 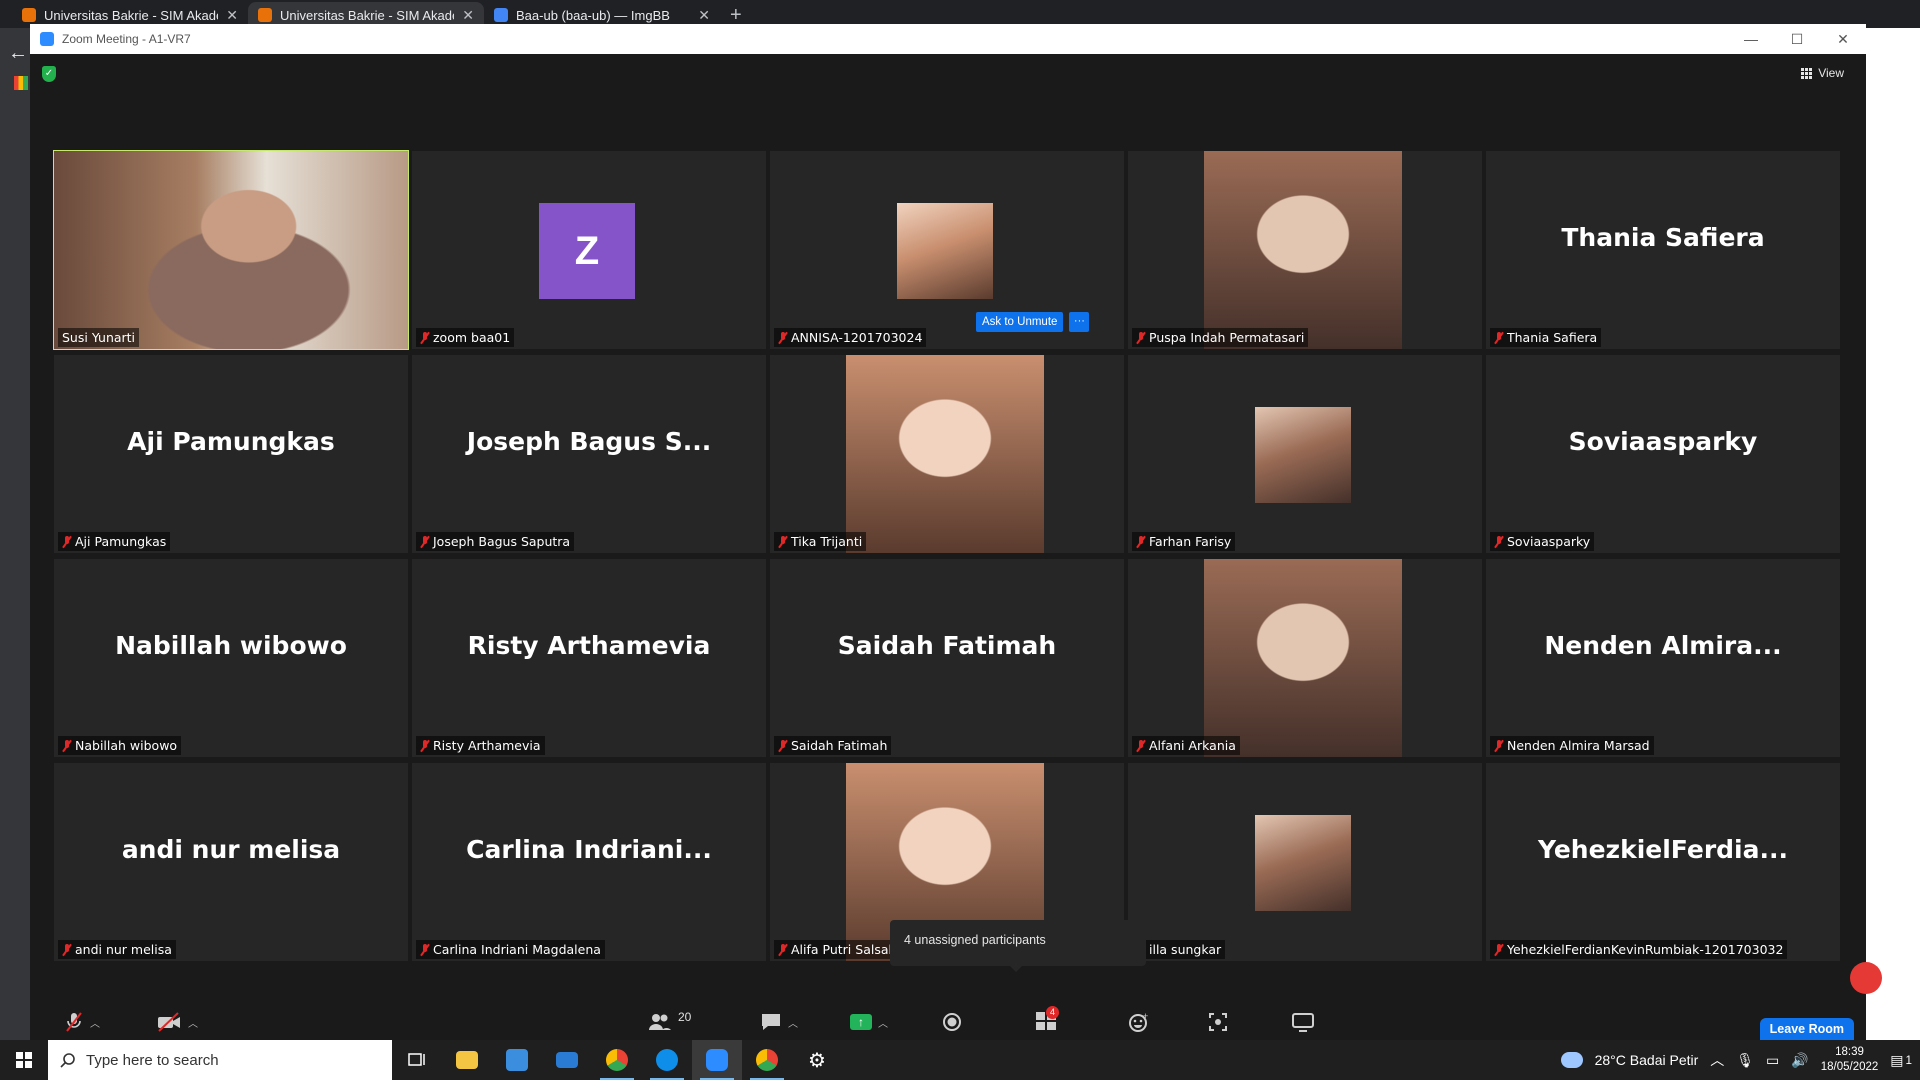 I want to click on zoom-titlebar: Zoom Meeting - A1-VR7 — ☐ ✕, so click(x=948, y=39).